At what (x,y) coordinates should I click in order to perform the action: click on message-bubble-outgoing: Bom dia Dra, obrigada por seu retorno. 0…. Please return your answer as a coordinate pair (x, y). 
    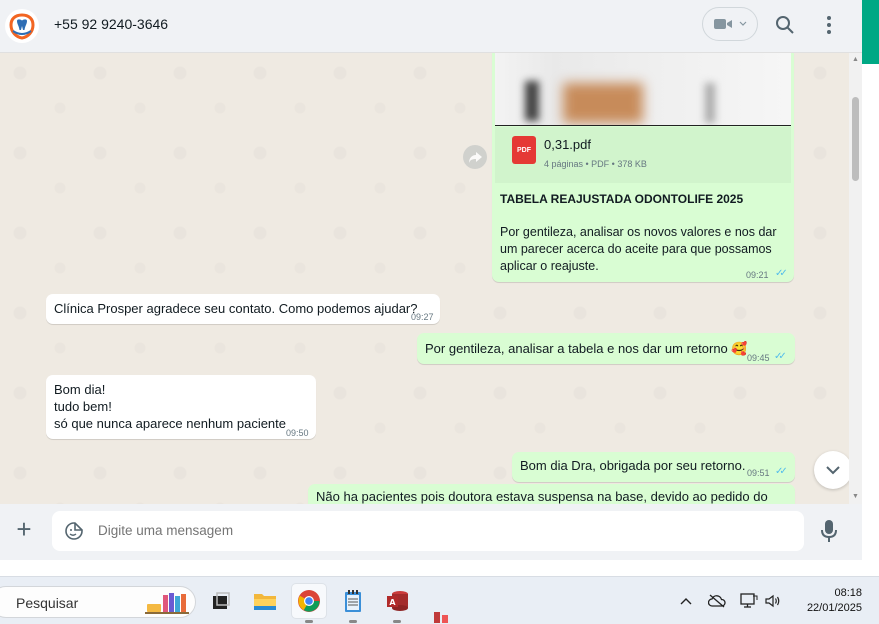
    Looking at the image, I should click on (653, 467).